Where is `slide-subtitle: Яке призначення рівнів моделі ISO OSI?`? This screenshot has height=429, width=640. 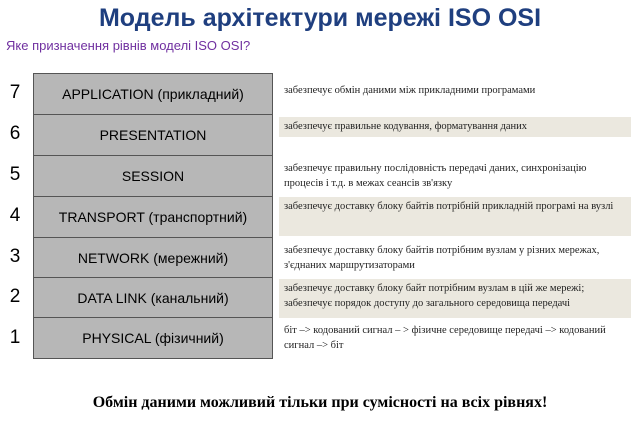 slide-subtitle: Яке призначення рівнів моделі ISO OSI? is located at coordinates (128, 45).